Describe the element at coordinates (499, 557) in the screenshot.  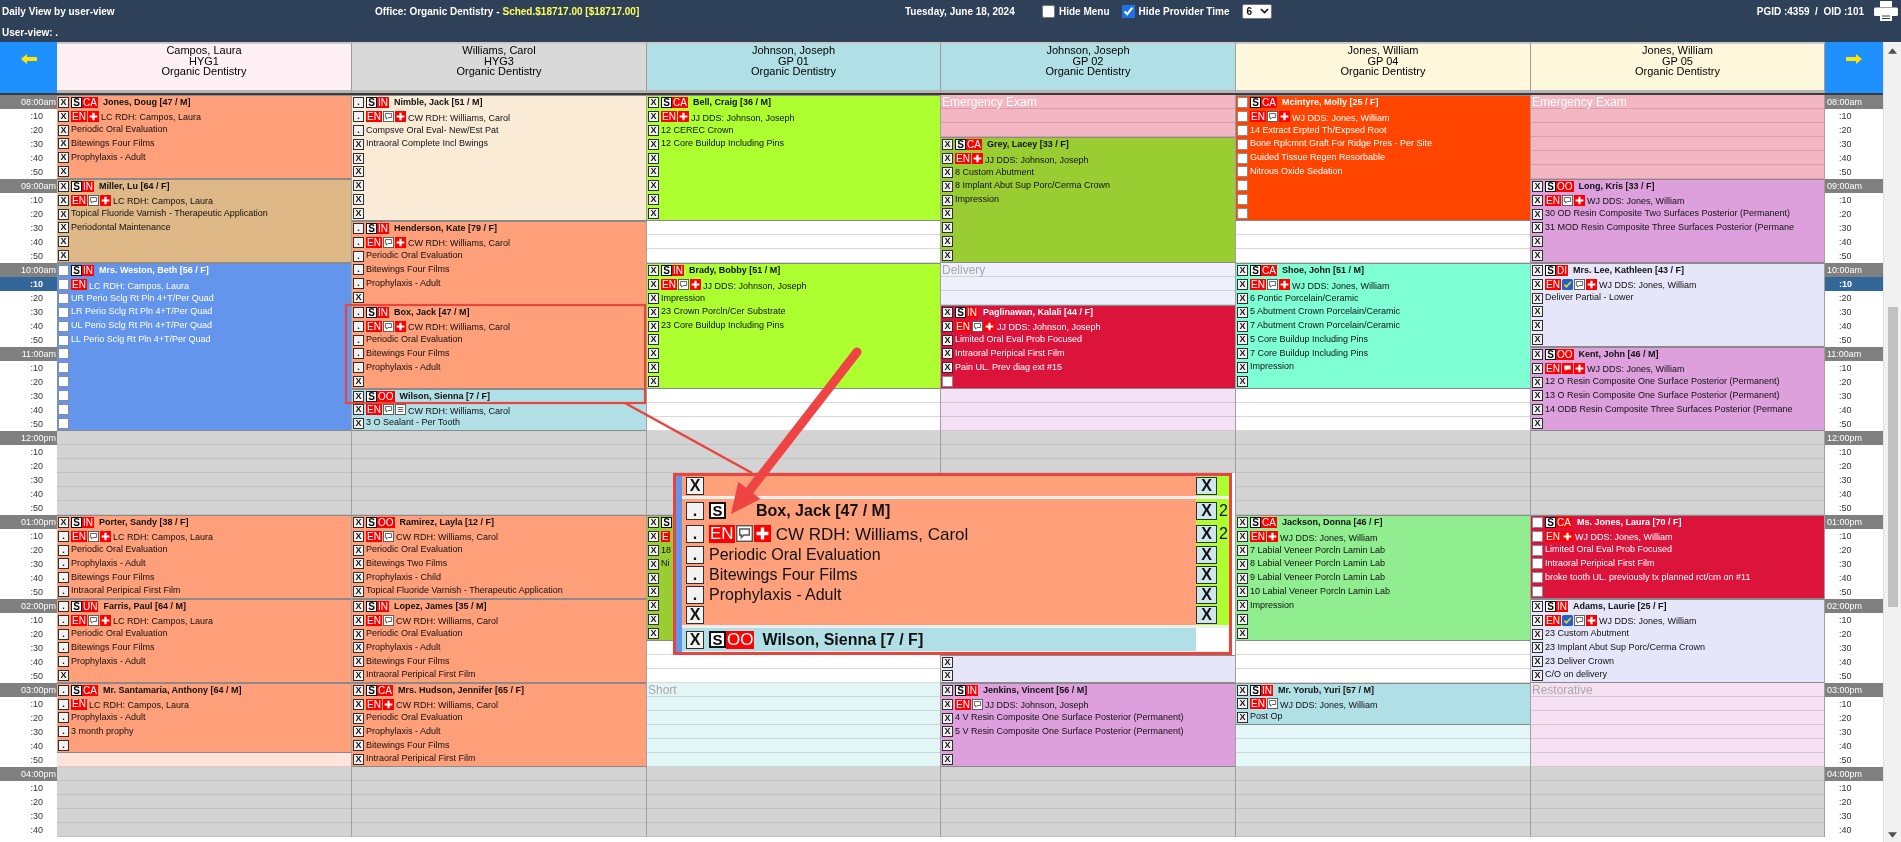
I see `appointment-block: X S OO Ramirez, Layla [12 / F] X EN CW RDH: Williams, Carol X Periodic Oral Evaluation X Bitewings Two Films X Prophylaxis - Child X Topical Fluoride Varnish - Therapeutic Application` at that location.